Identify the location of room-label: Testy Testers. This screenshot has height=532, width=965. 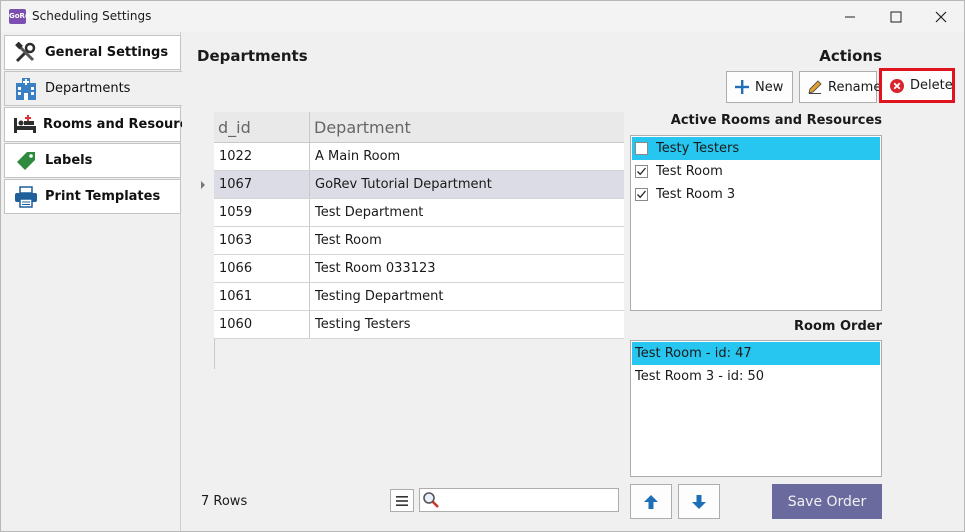
(698, 148).